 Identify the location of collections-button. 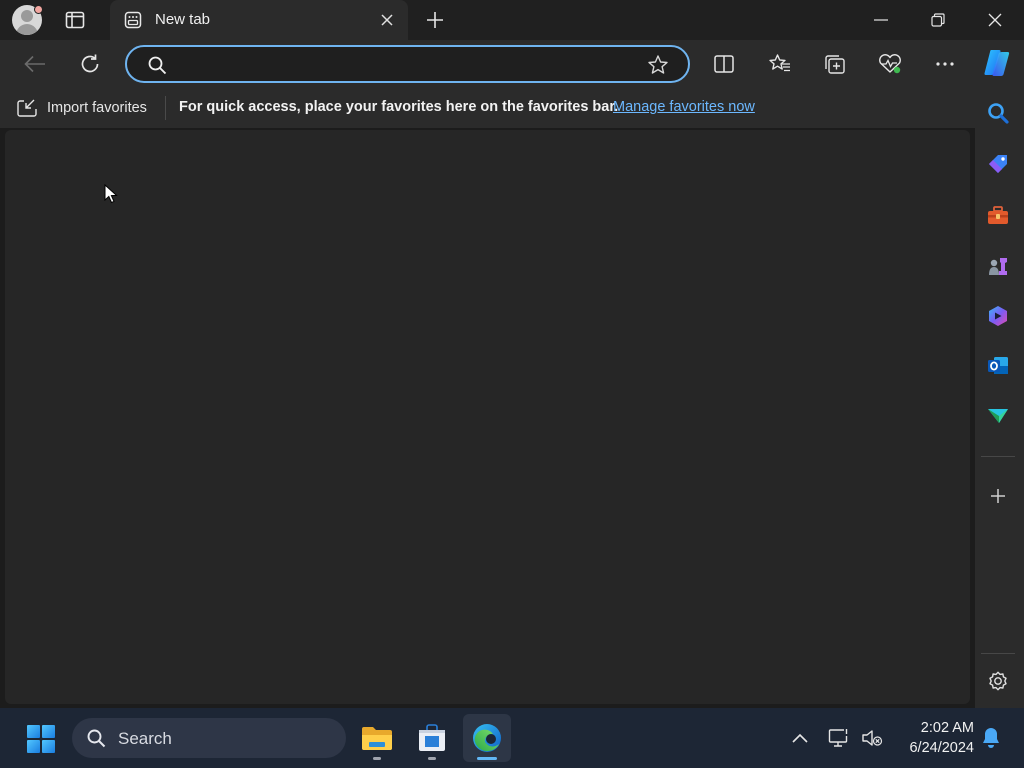
(835, 64).